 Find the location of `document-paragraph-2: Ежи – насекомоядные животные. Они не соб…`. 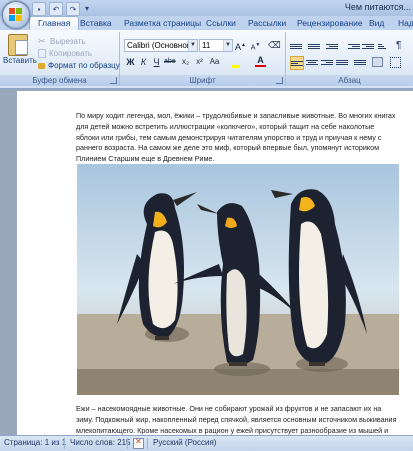

document-paragraph-2: Ежи – насекомоядные животные. Они не соб… is located at coordinates (237, 419).